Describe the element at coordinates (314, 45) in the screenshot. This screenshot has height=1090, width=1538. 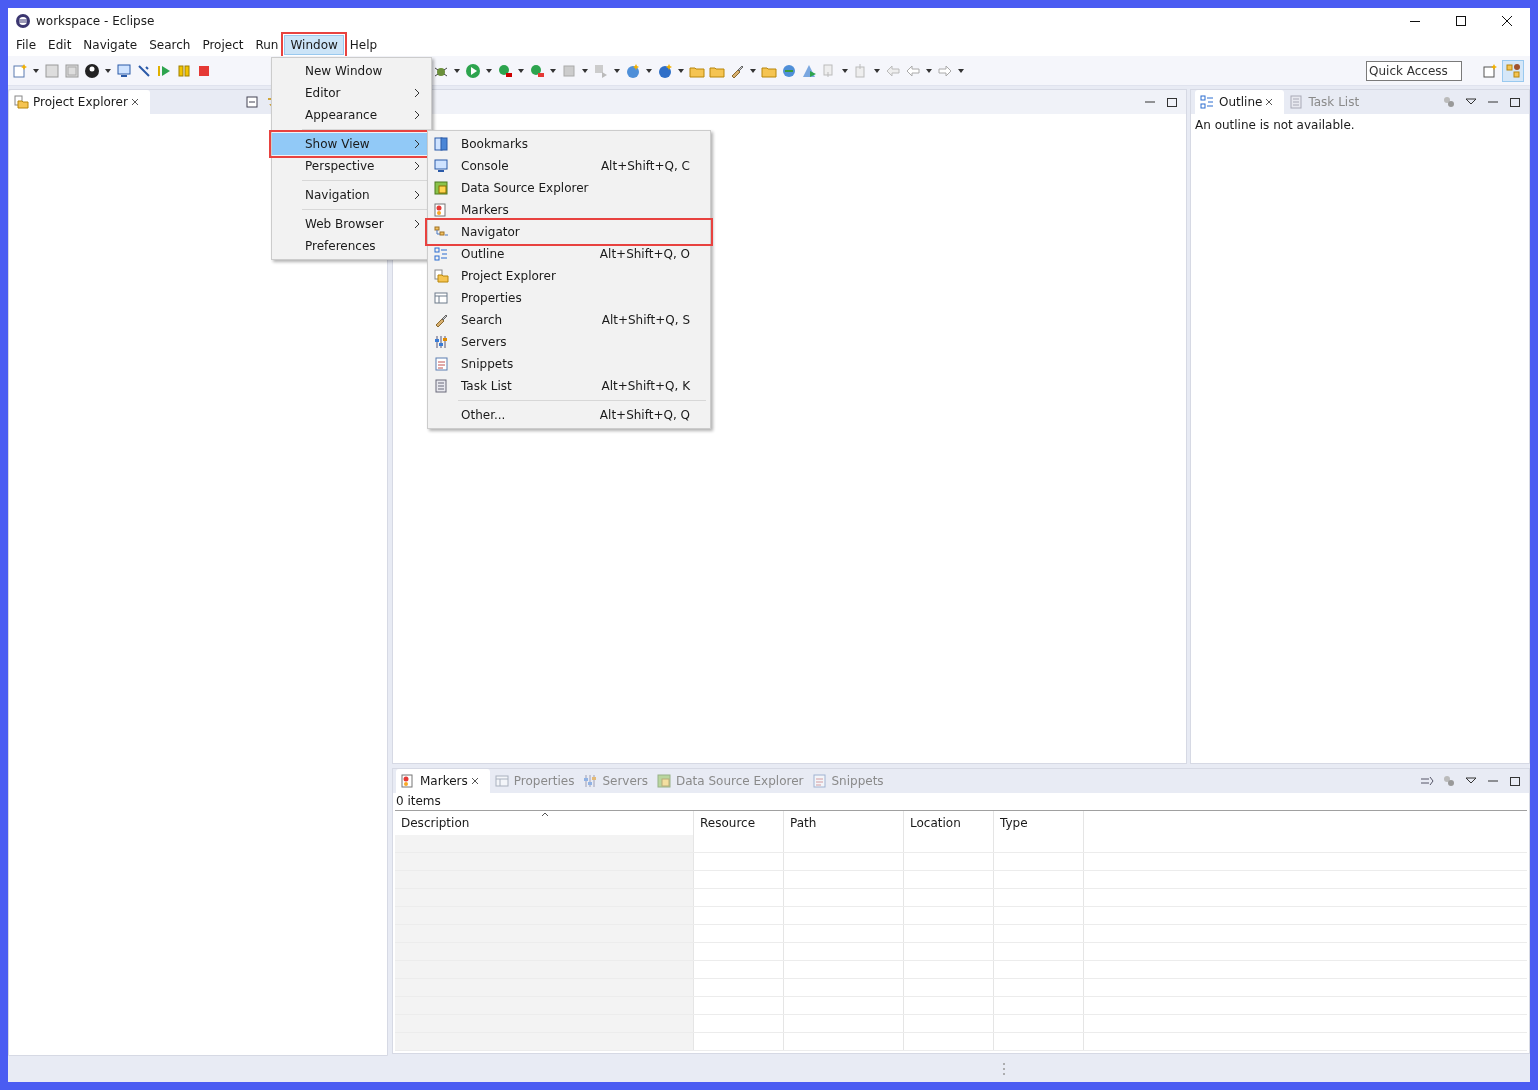
I see `menu-item: Window` at that location.